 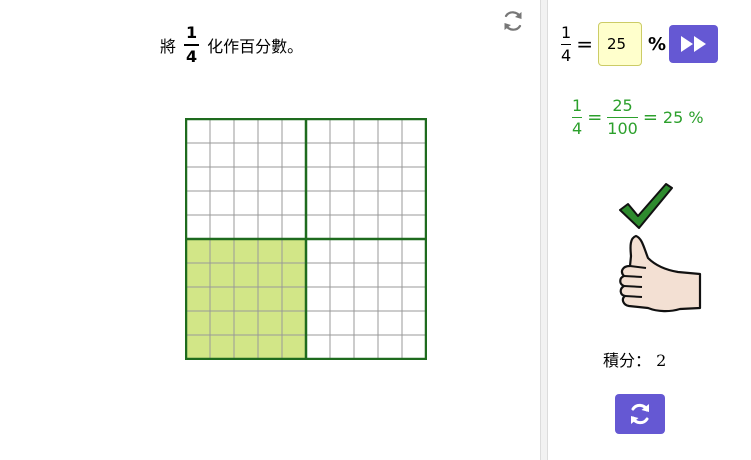 I want to click on question-denominator: 4, so click(x=192, y=56).